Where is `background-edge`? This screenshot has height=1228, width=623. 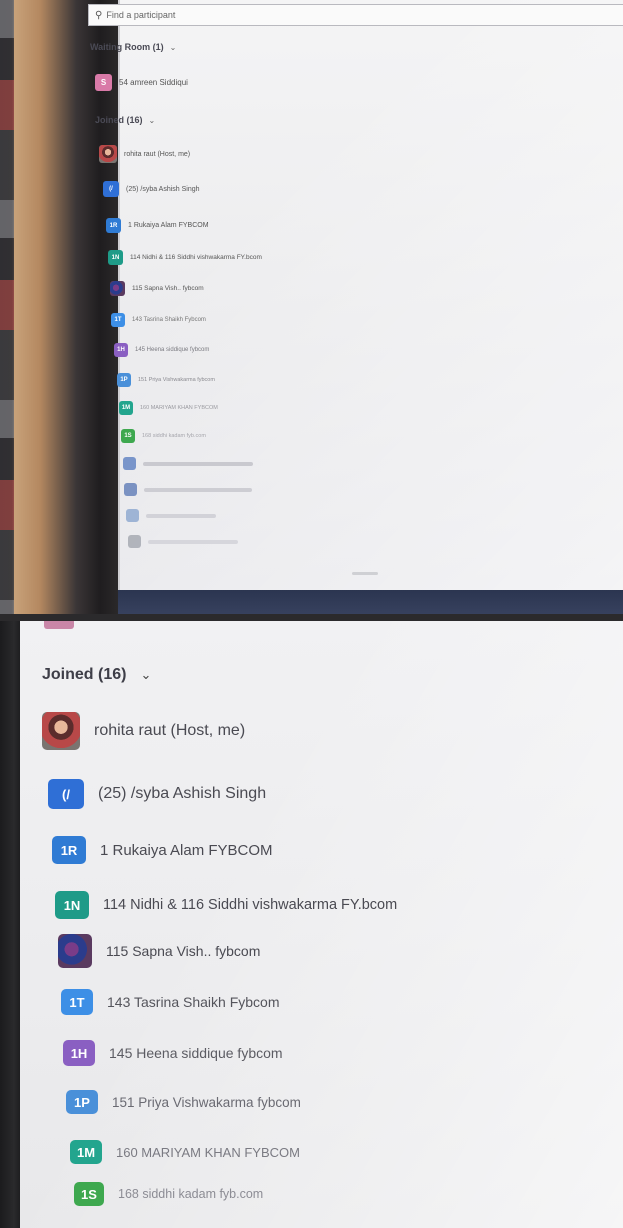
background-edge is located at coordinates (7, 307).